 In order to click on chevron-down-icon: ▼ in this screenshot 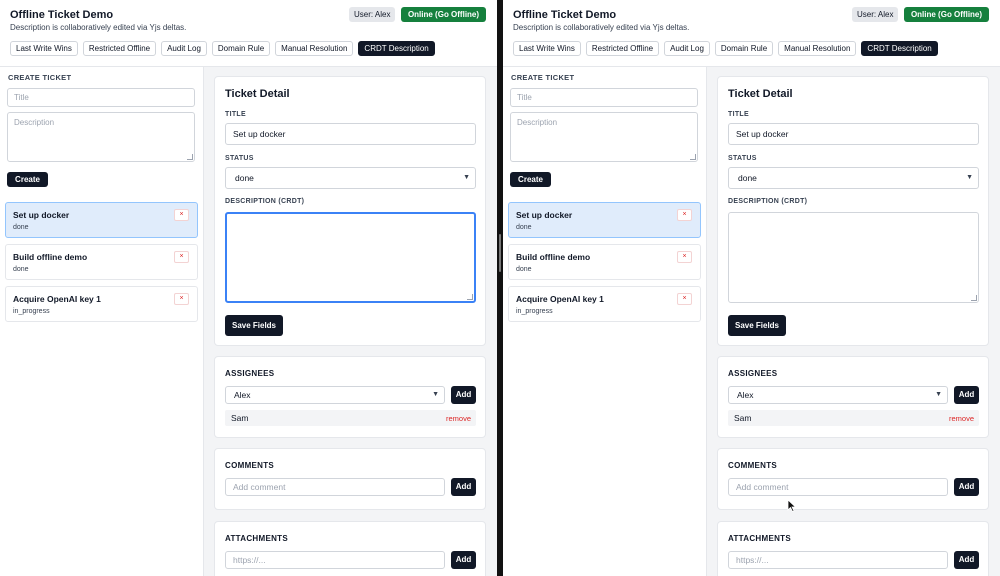, I will do `click(938, 394)`.